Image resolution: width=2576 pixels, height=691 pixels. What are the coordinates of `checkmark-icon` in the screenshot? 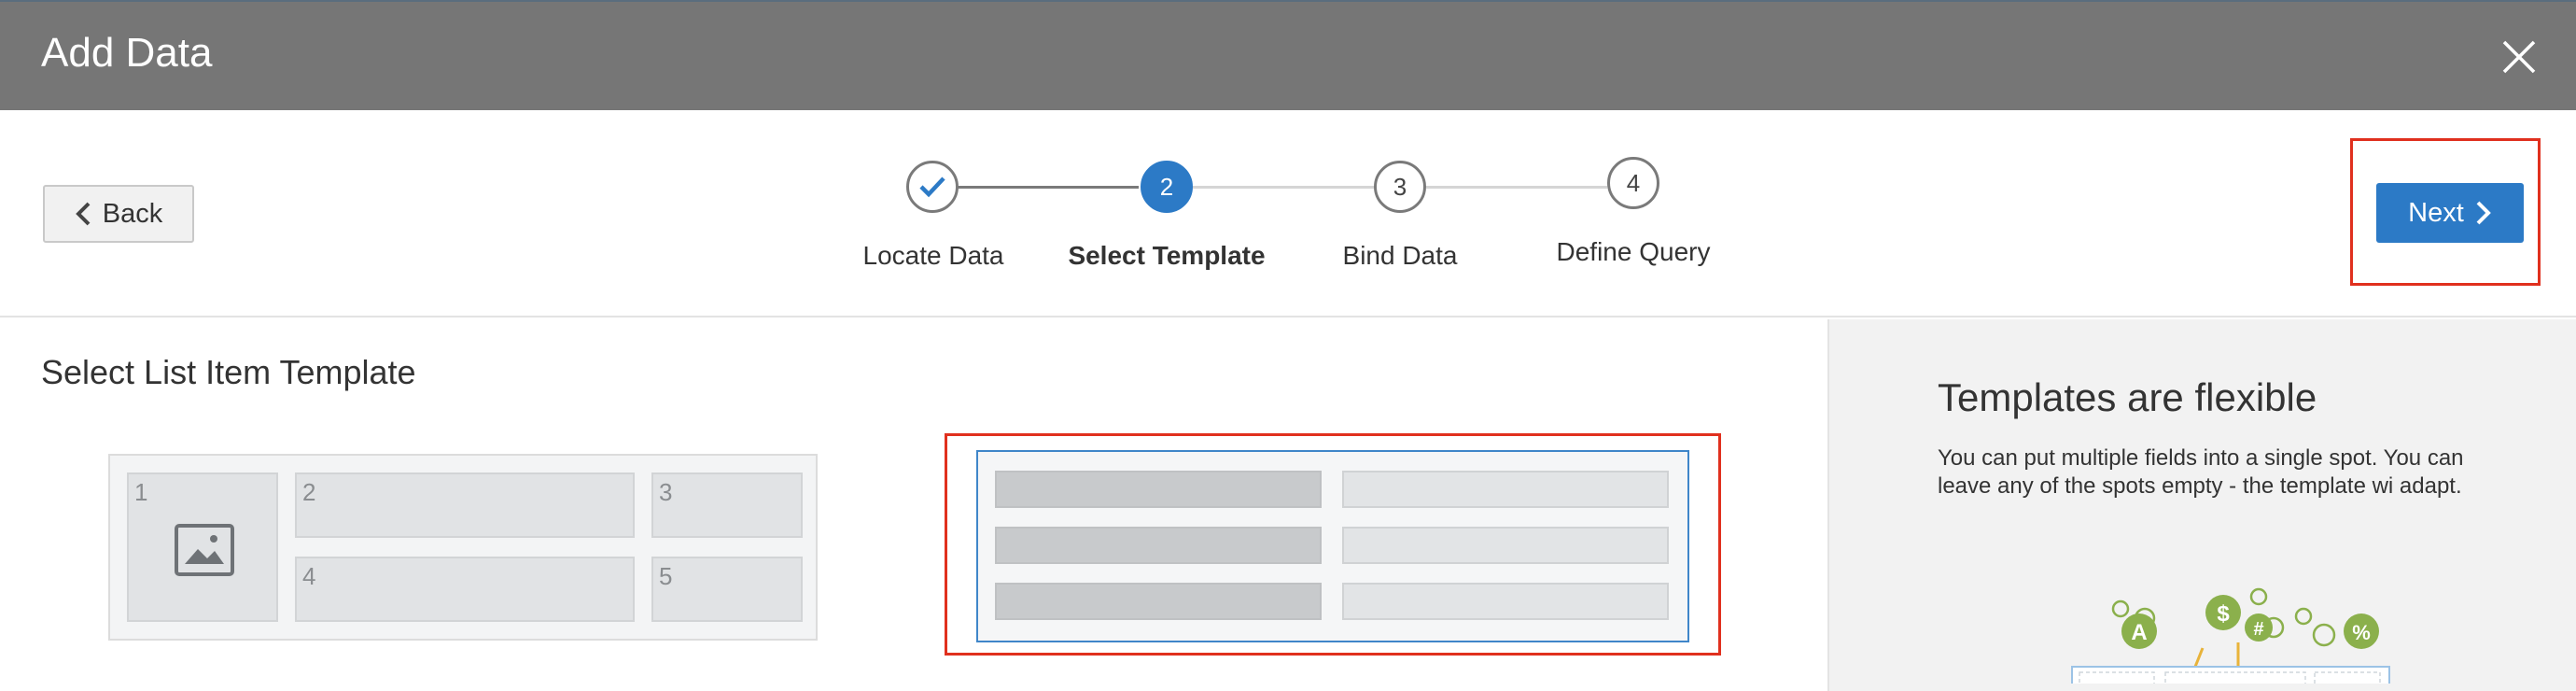 It's located at (932, 187).